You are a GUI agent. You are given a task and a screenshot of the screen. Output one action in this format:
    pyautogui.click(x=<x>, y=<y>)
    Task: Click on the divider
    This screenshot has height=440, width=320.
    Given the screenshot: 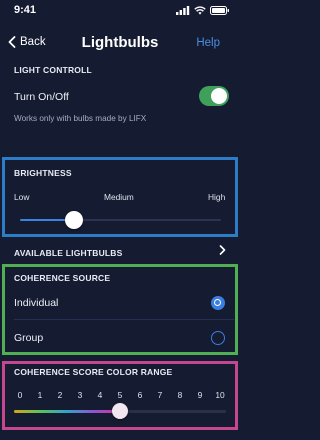 What is the action you would take?
    pyautogui.click(x=124, y=319)
    